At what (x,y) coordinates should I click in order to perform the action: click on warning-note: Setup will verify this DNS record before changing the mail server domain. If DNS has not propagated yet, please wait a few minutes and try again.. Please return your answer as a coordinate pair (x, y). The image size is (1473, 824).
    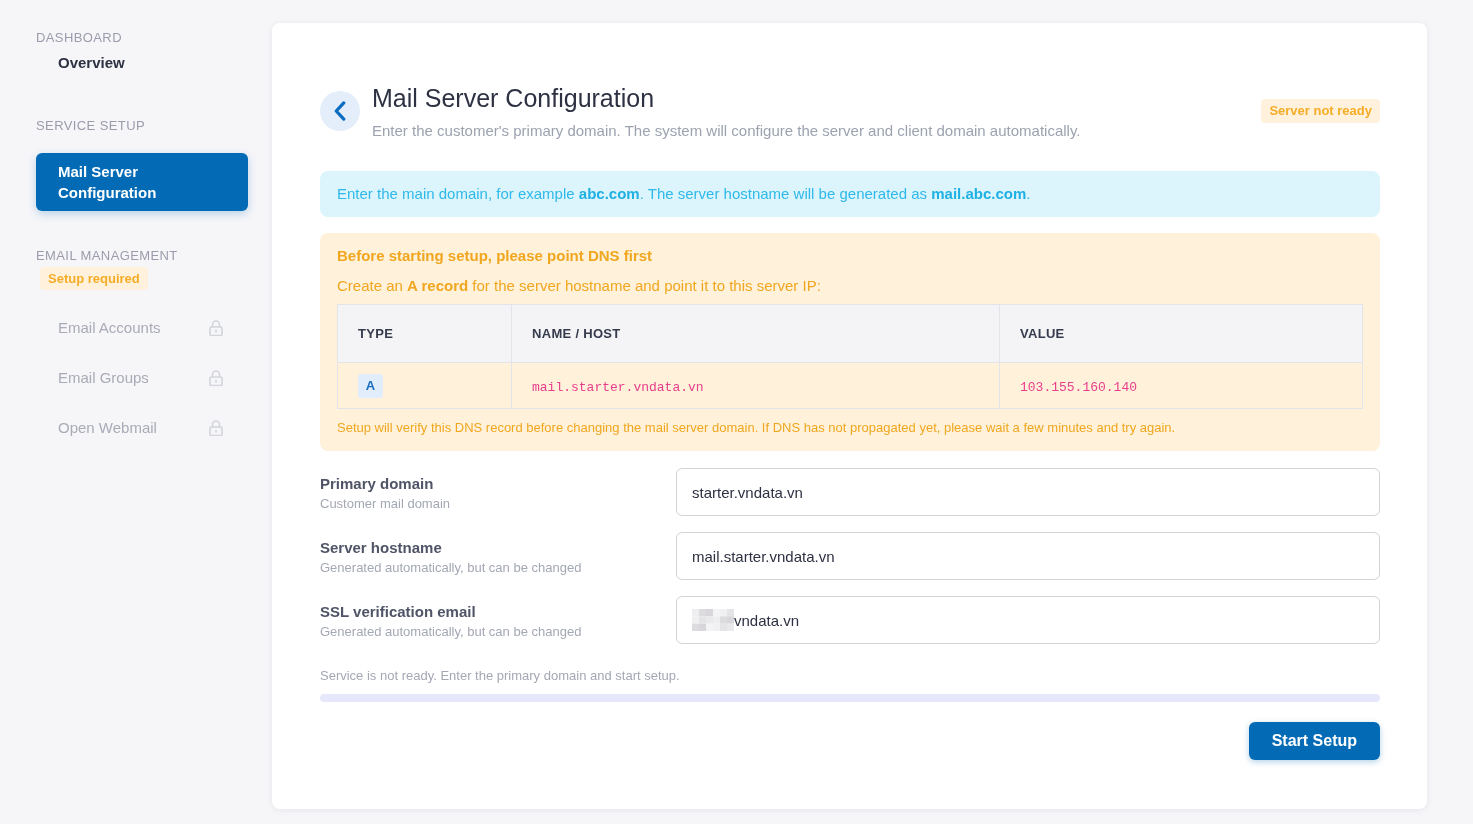
    Looking at the image, I should click on (757, 428).